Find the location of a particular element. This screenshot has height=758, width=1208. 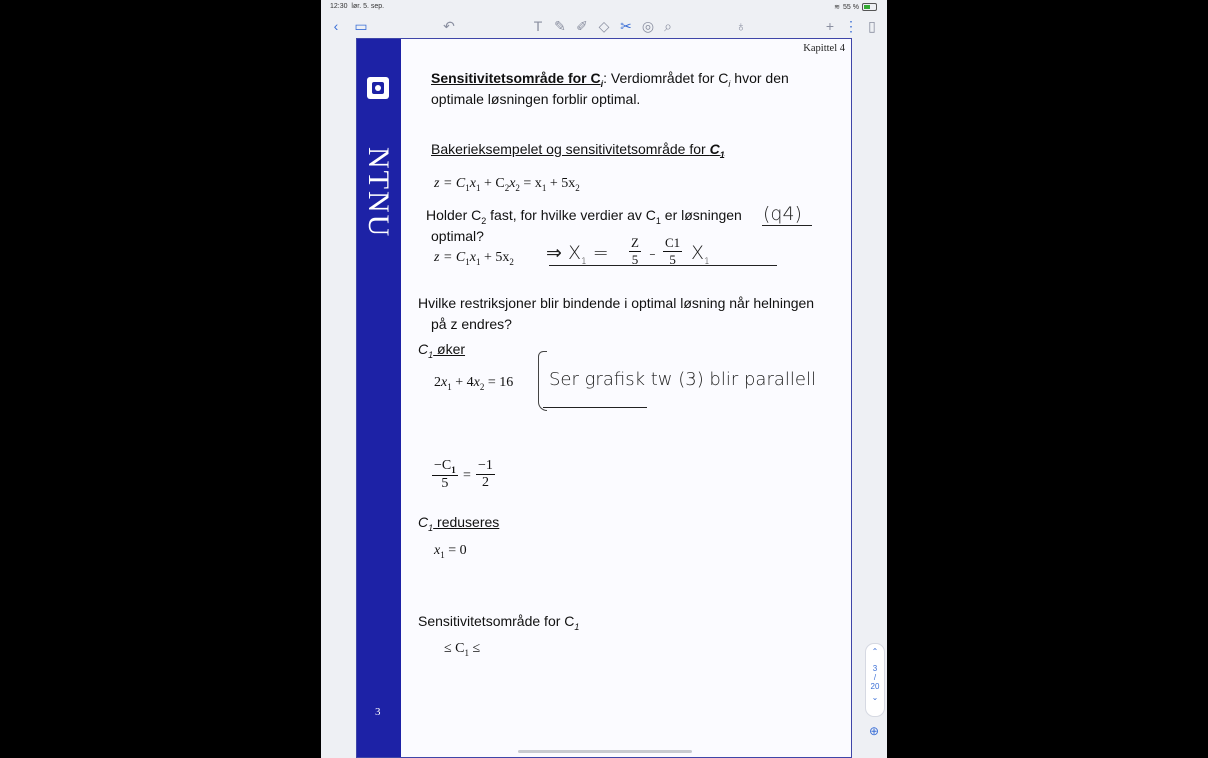

clock-text: 12:30 is located at coordinates (339, 6).